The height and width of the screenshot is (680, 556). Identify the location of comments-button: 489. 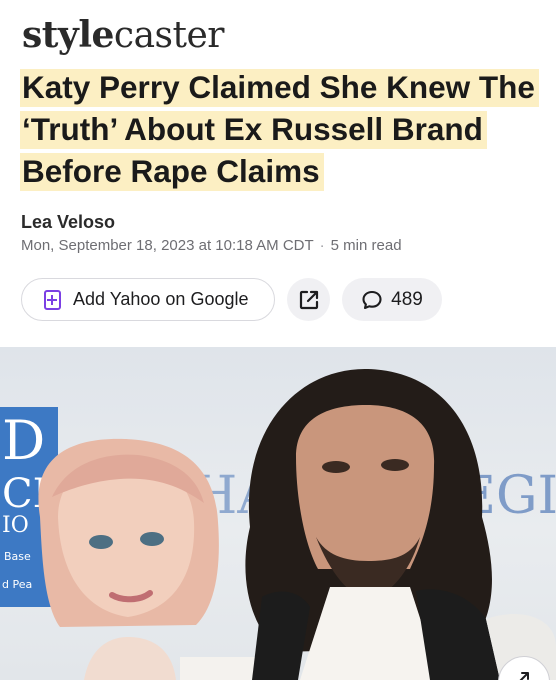
(392, 299).